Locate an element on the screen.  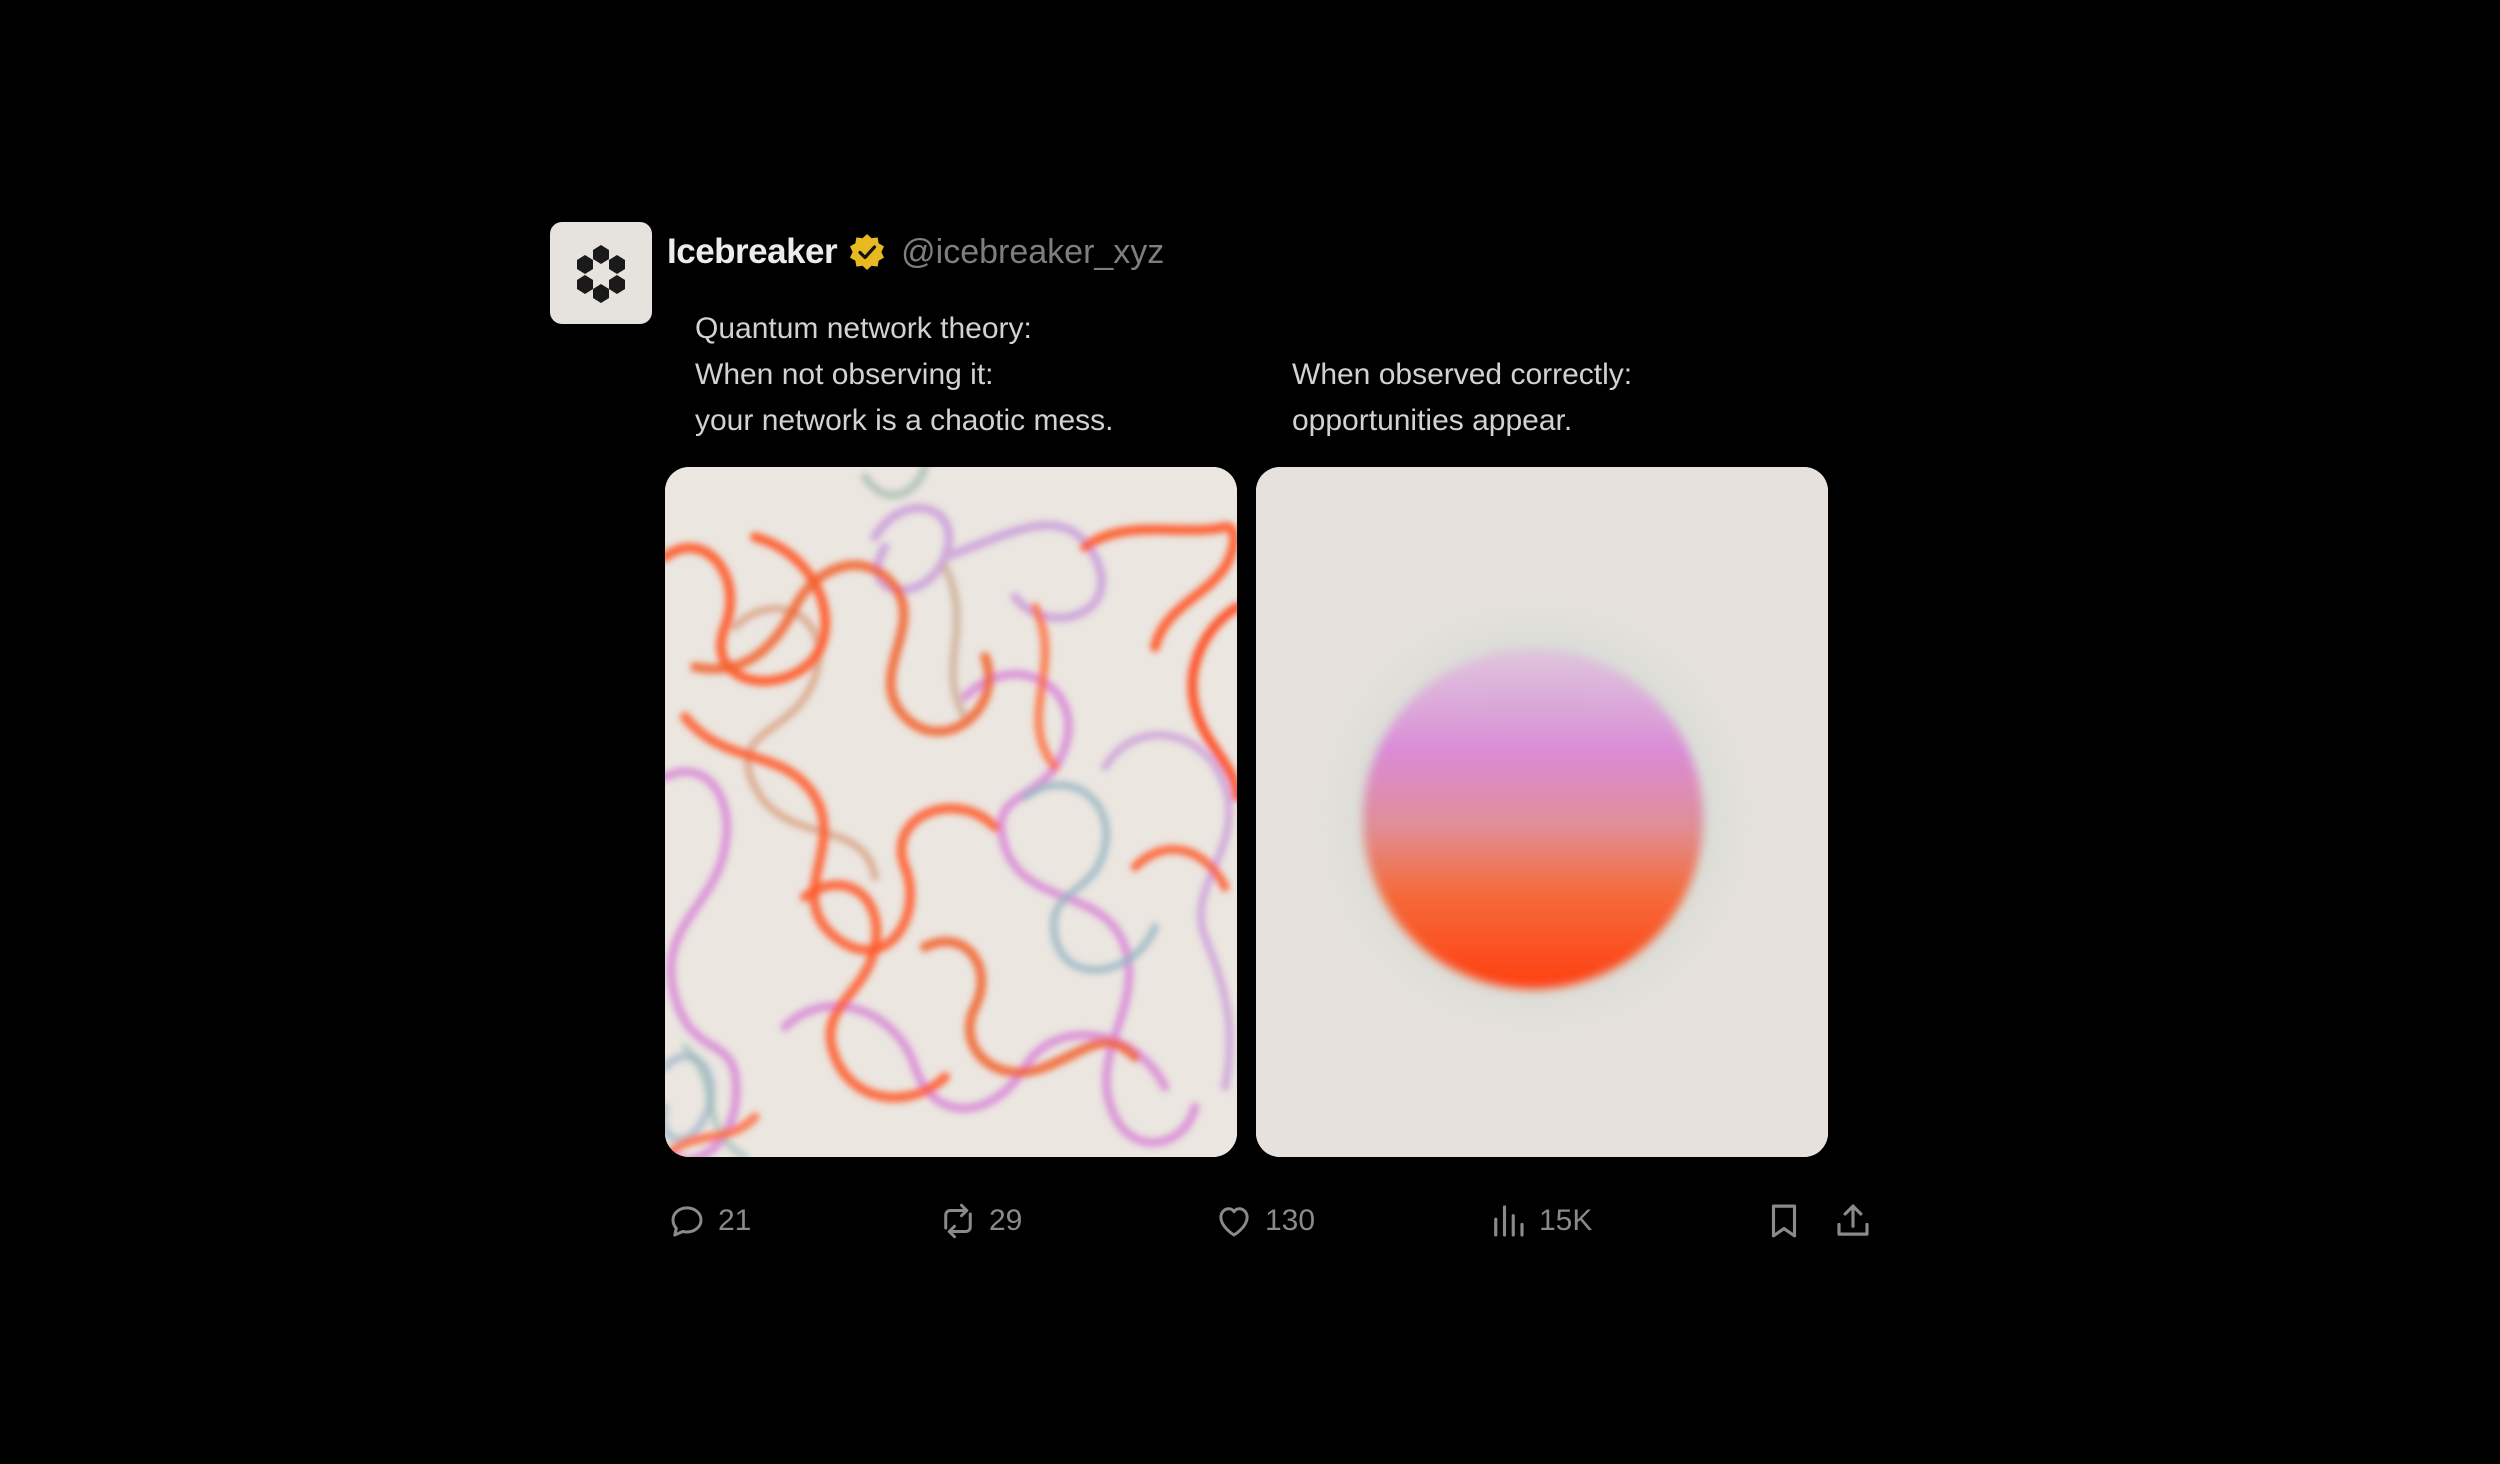
display-name: Icebreaker is located at coordinates (752, 252).